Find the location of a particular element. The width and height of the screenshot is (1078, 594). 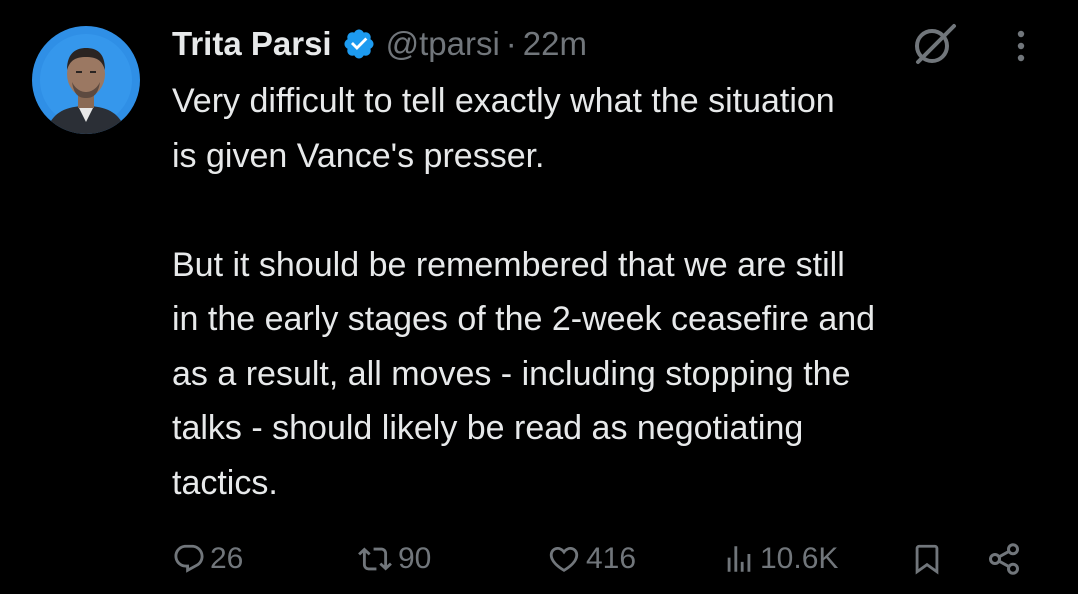

tweet-line: tactics. is located at coordinates (225, 482).